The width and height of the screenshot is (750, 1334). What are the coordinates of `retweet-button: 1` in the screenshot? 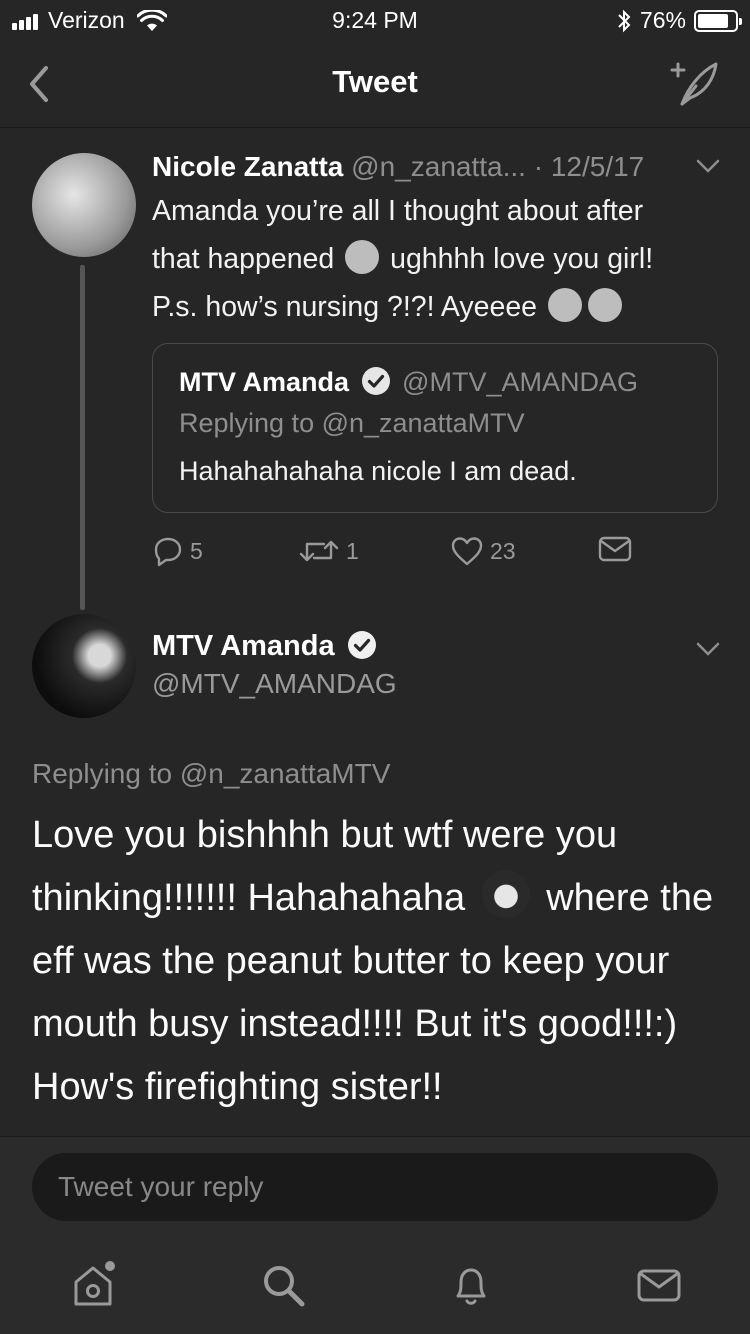 It's located at (328, 551).